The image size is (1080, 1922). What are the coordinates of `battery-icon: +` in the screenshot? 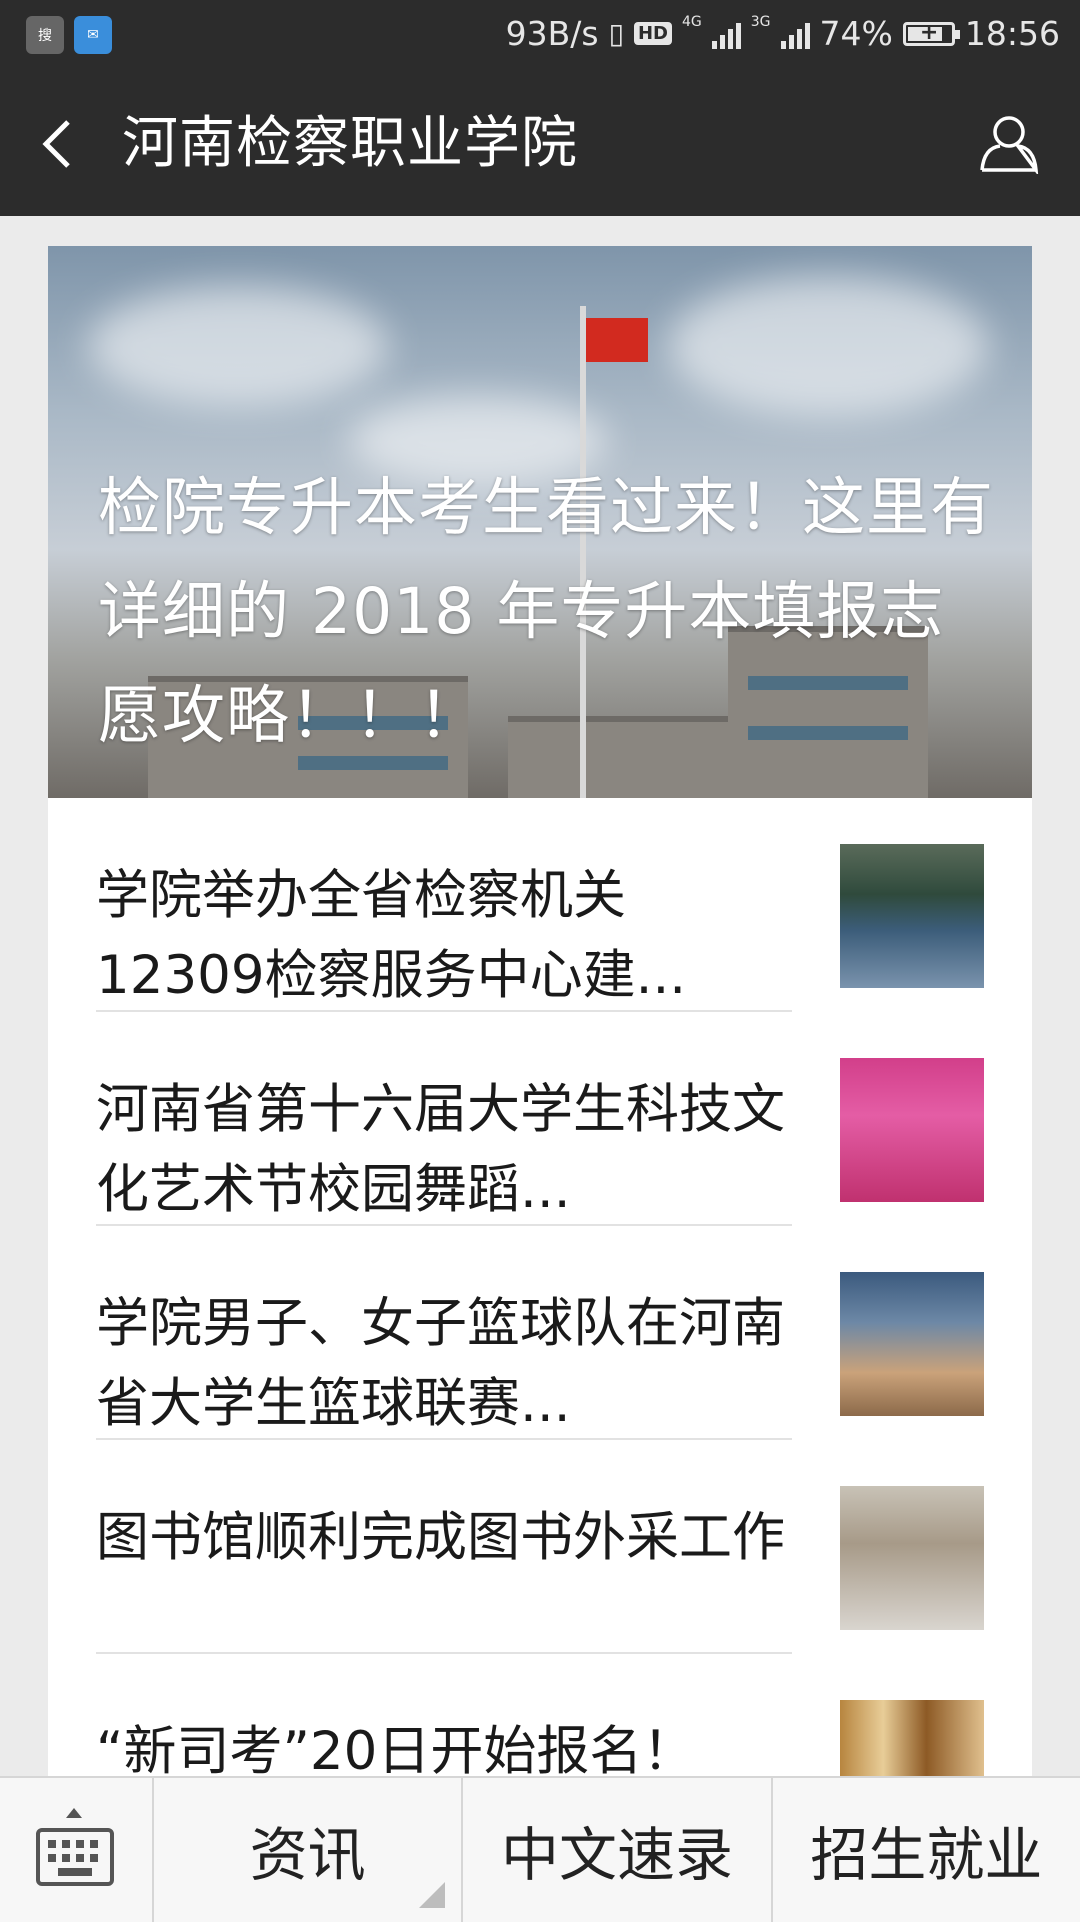 It's located at (931, 33).